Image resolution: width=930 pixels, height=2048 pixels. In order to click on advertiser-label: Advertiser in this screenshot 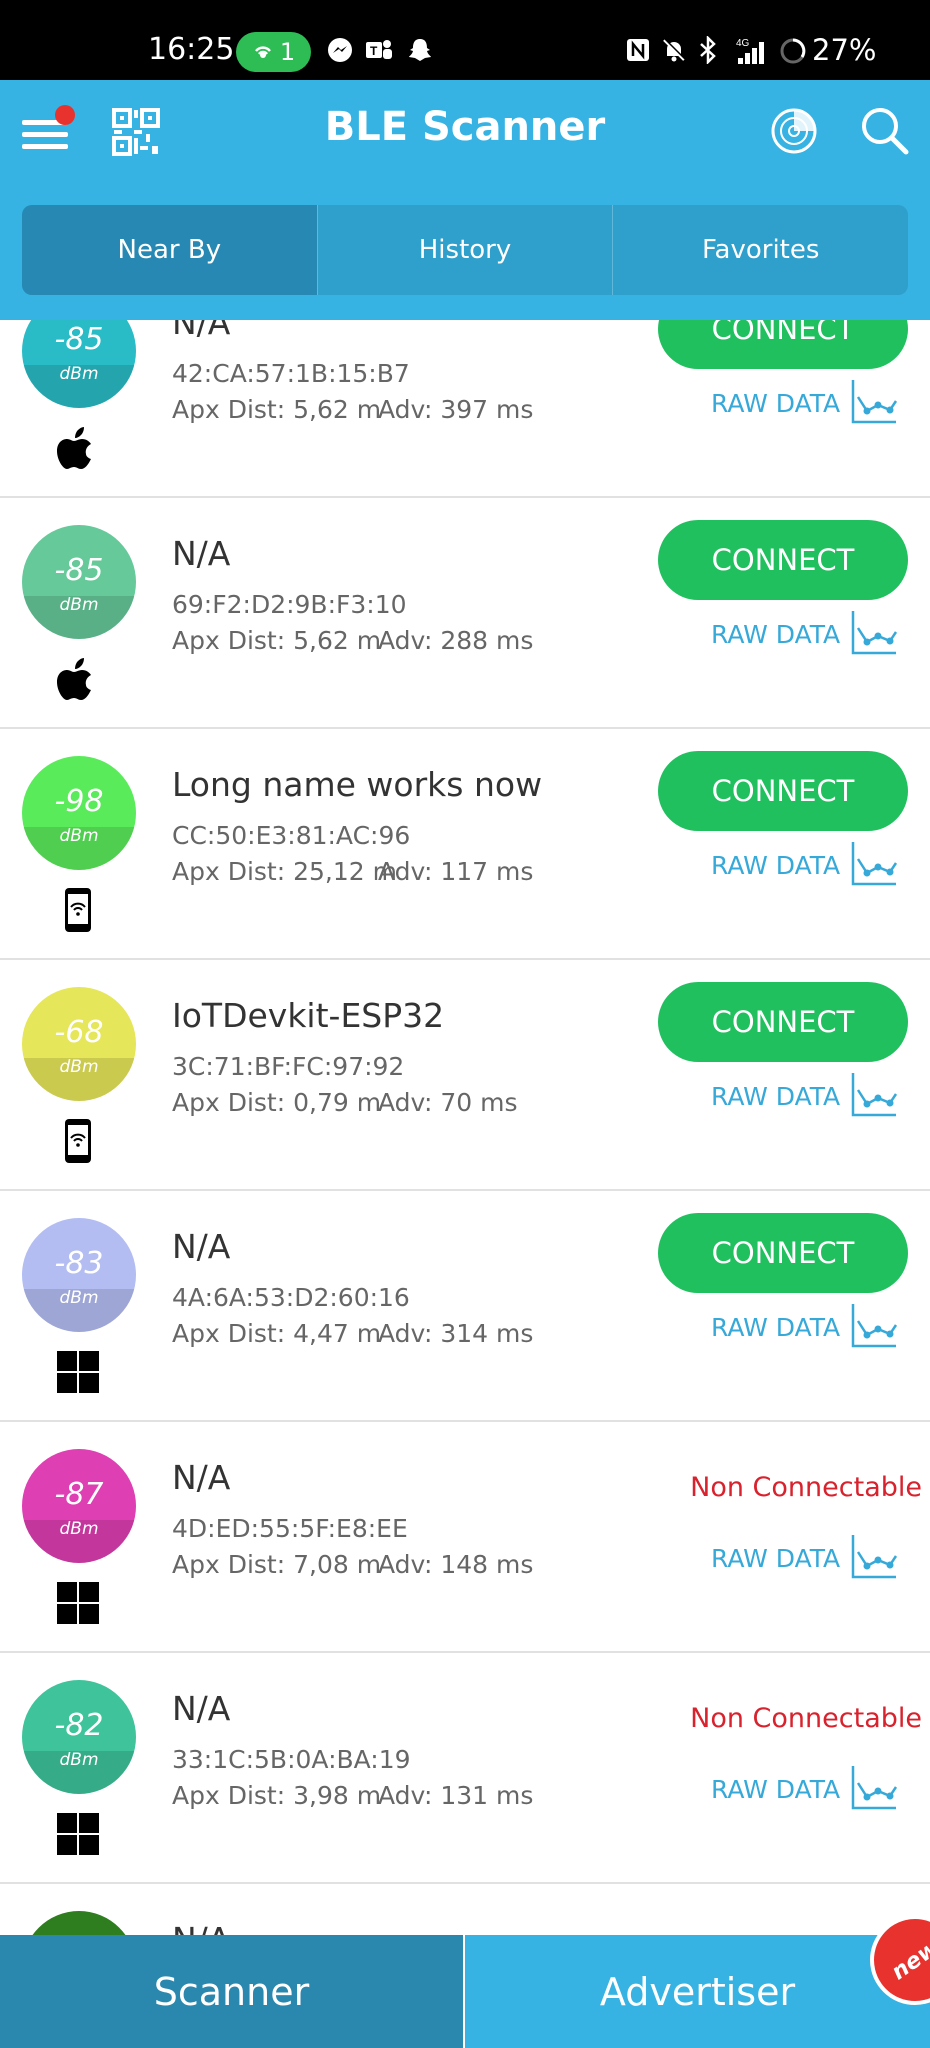, I will do `click(697, 1991)`.